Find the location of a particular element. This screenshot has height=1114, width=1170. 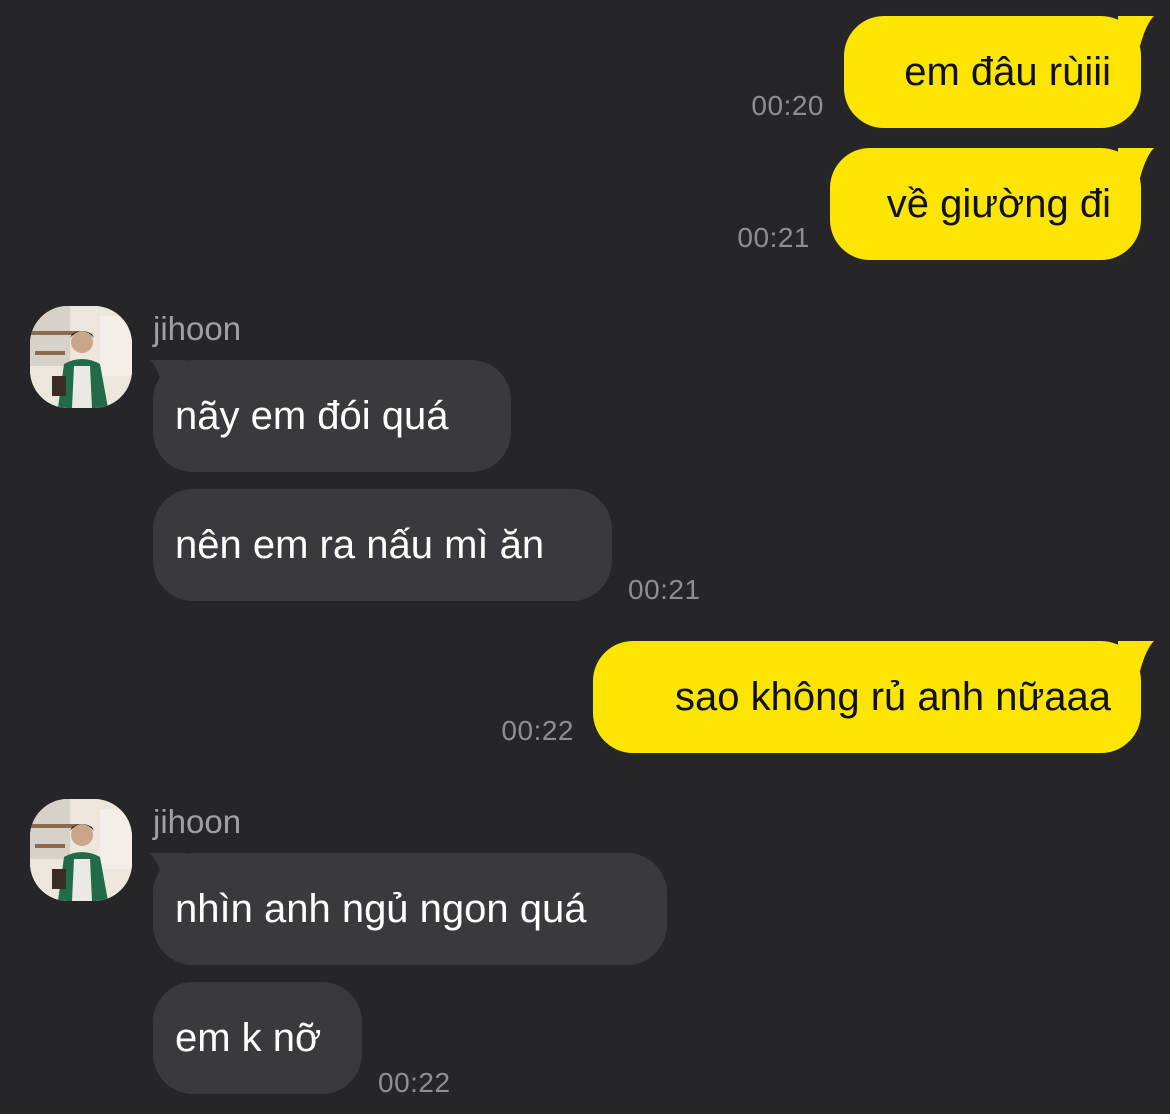

outgoing-message-bubble: về giường đi is located at coordinates (985, 204).